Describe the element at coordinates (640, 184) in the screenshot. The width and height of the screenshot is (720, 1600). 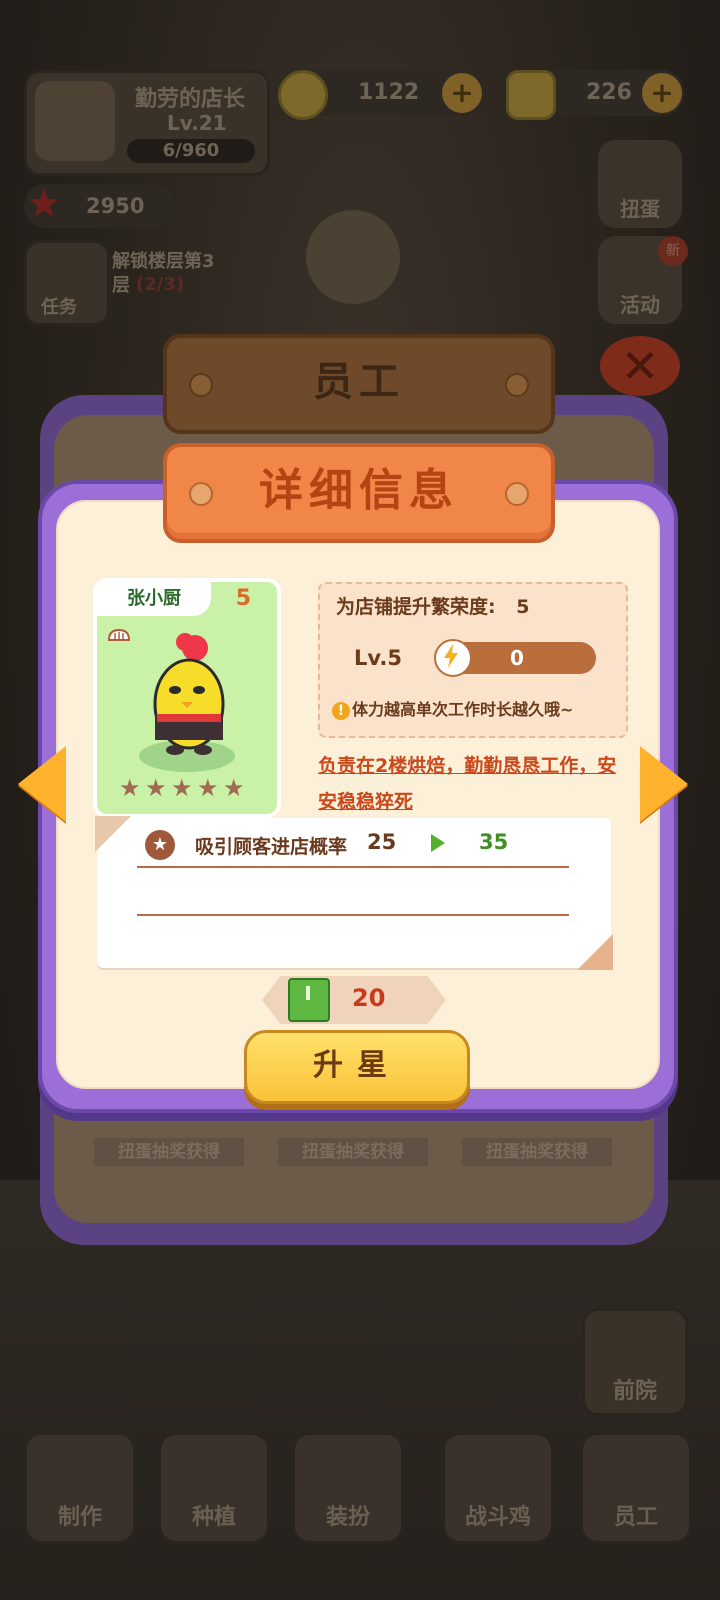
I see `gacha-button: 扭蛋` at that location.